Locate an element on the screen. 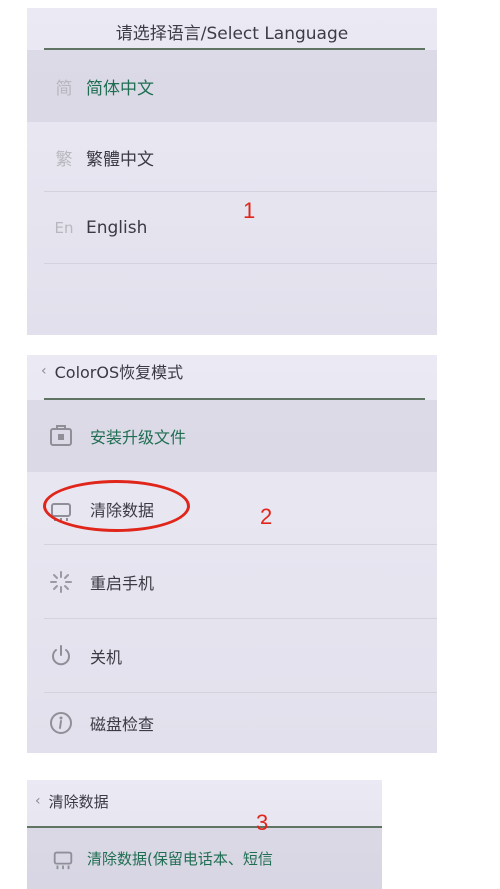 The image size is (500, 889). recovery-header-title: ColorOS恢复模式 is located at coordinates (119, 372).